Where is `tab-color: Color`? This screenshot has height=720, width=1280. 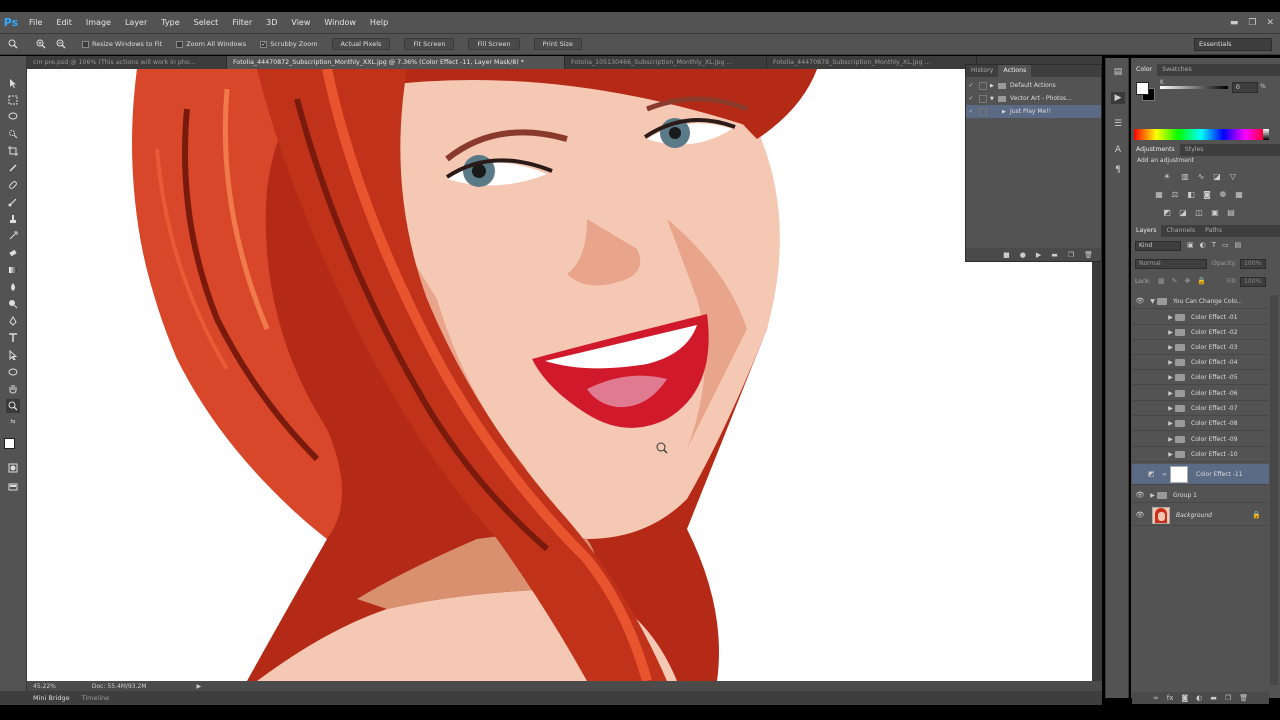
tab-color: Color is located at coordinates (1144, 70).